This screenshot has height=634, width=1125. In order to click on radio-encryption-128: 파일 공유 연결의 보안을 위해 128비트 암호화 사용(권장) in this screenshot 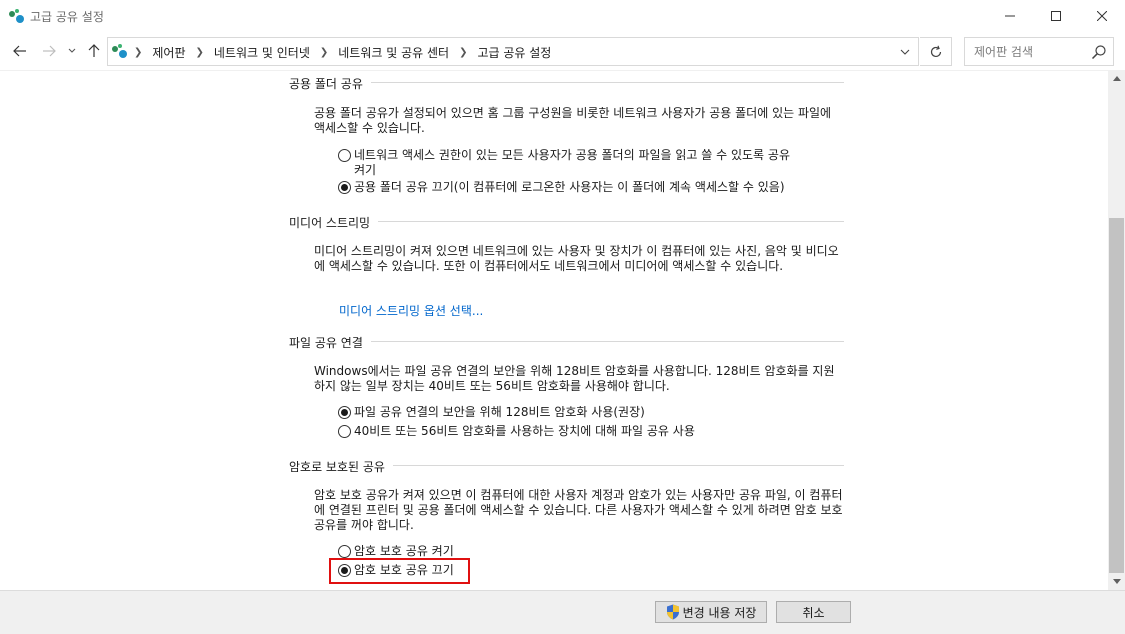, I will do `click(491, 412)`.